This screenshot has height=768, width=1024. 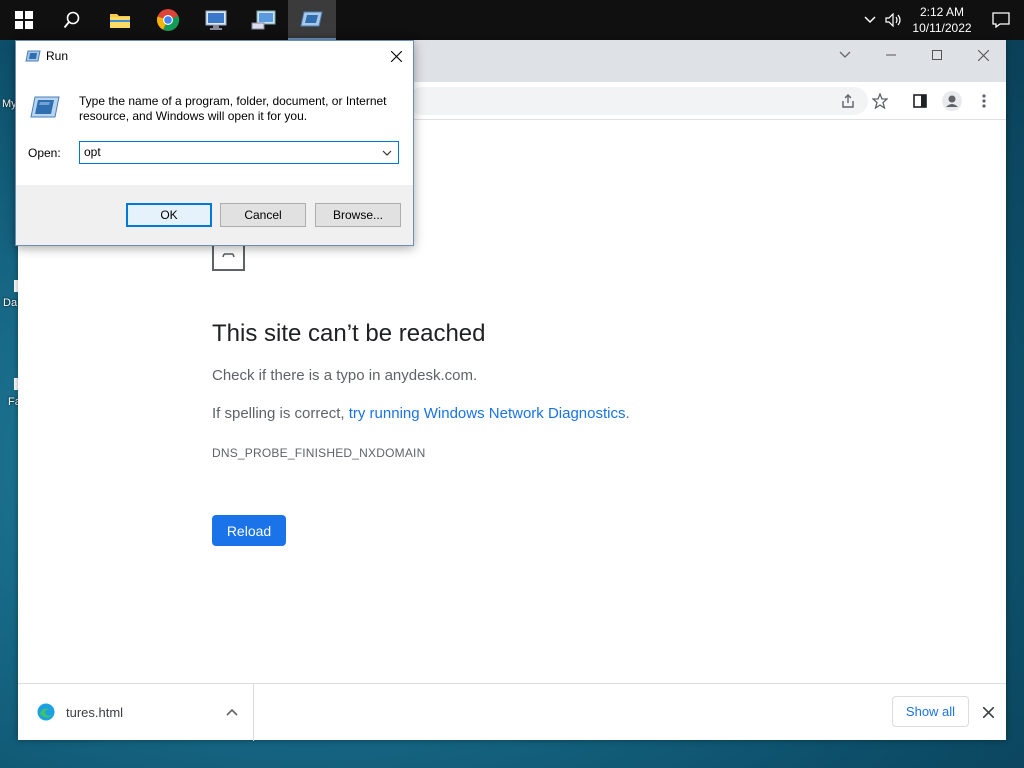 I want to click on close-button, so click(x=983, y=55).